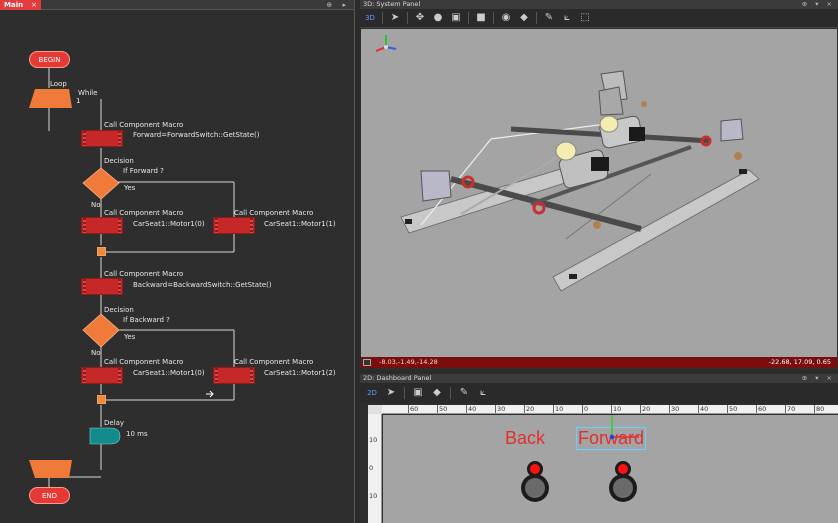  What do you see at coordinates (397, 378) in the screenshot?
I see `dashboard-panel-title: 2D: Dashboard Panel` at bounding box center [397, 378].